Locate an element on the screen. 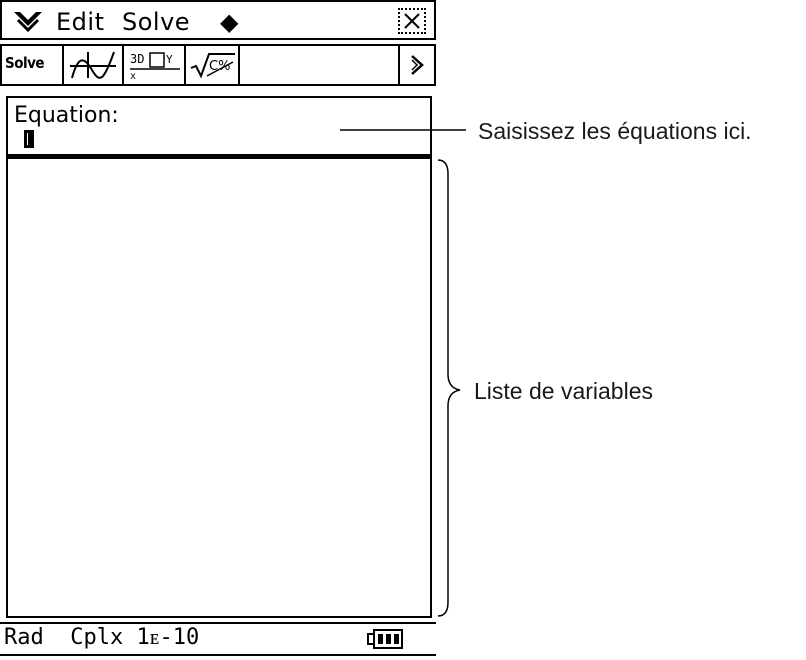  solve-tool-button: Solve is located at coordinates (33, 65).